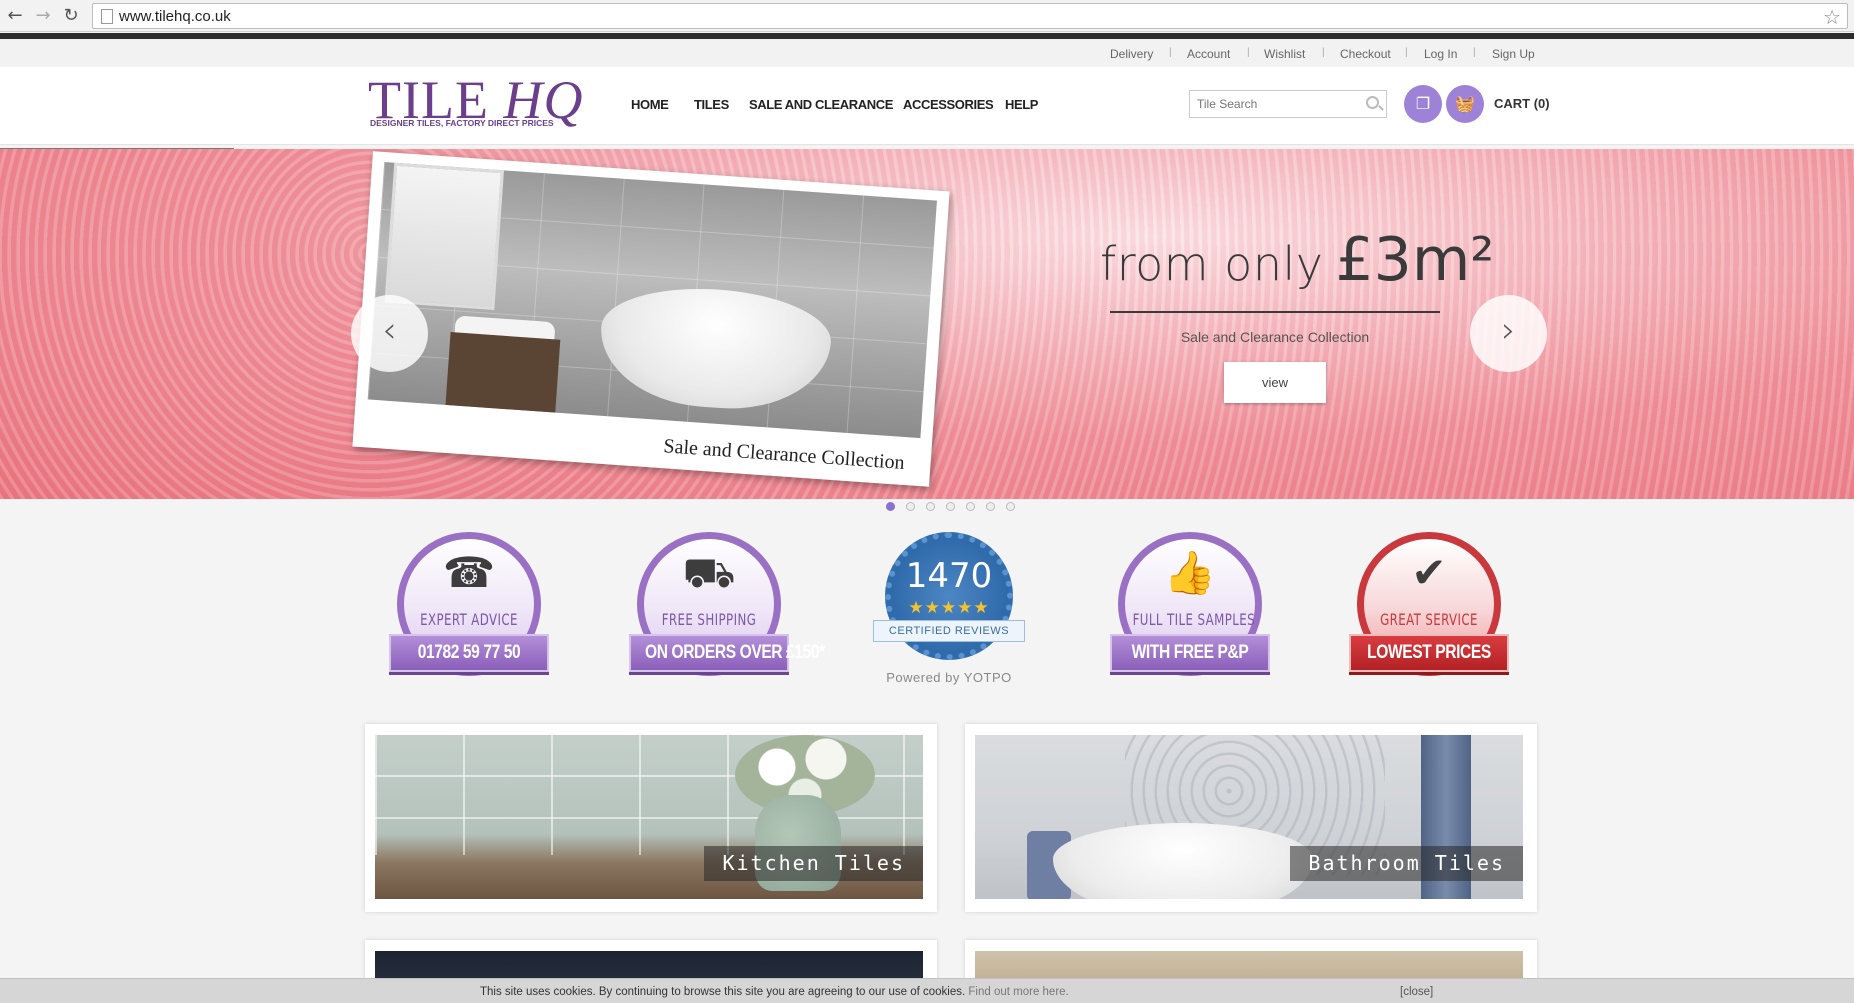  What do you see at coordinates (1429, 619) in the screenshot?
I see `badge-title: GREAT SERVICE` at bounding box center [1429, 619].